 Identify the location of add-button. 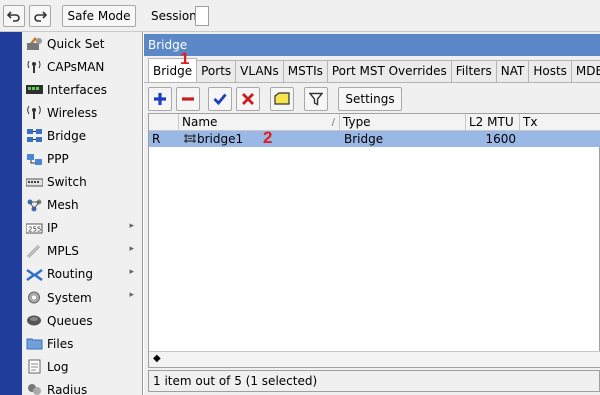
(160, 99).